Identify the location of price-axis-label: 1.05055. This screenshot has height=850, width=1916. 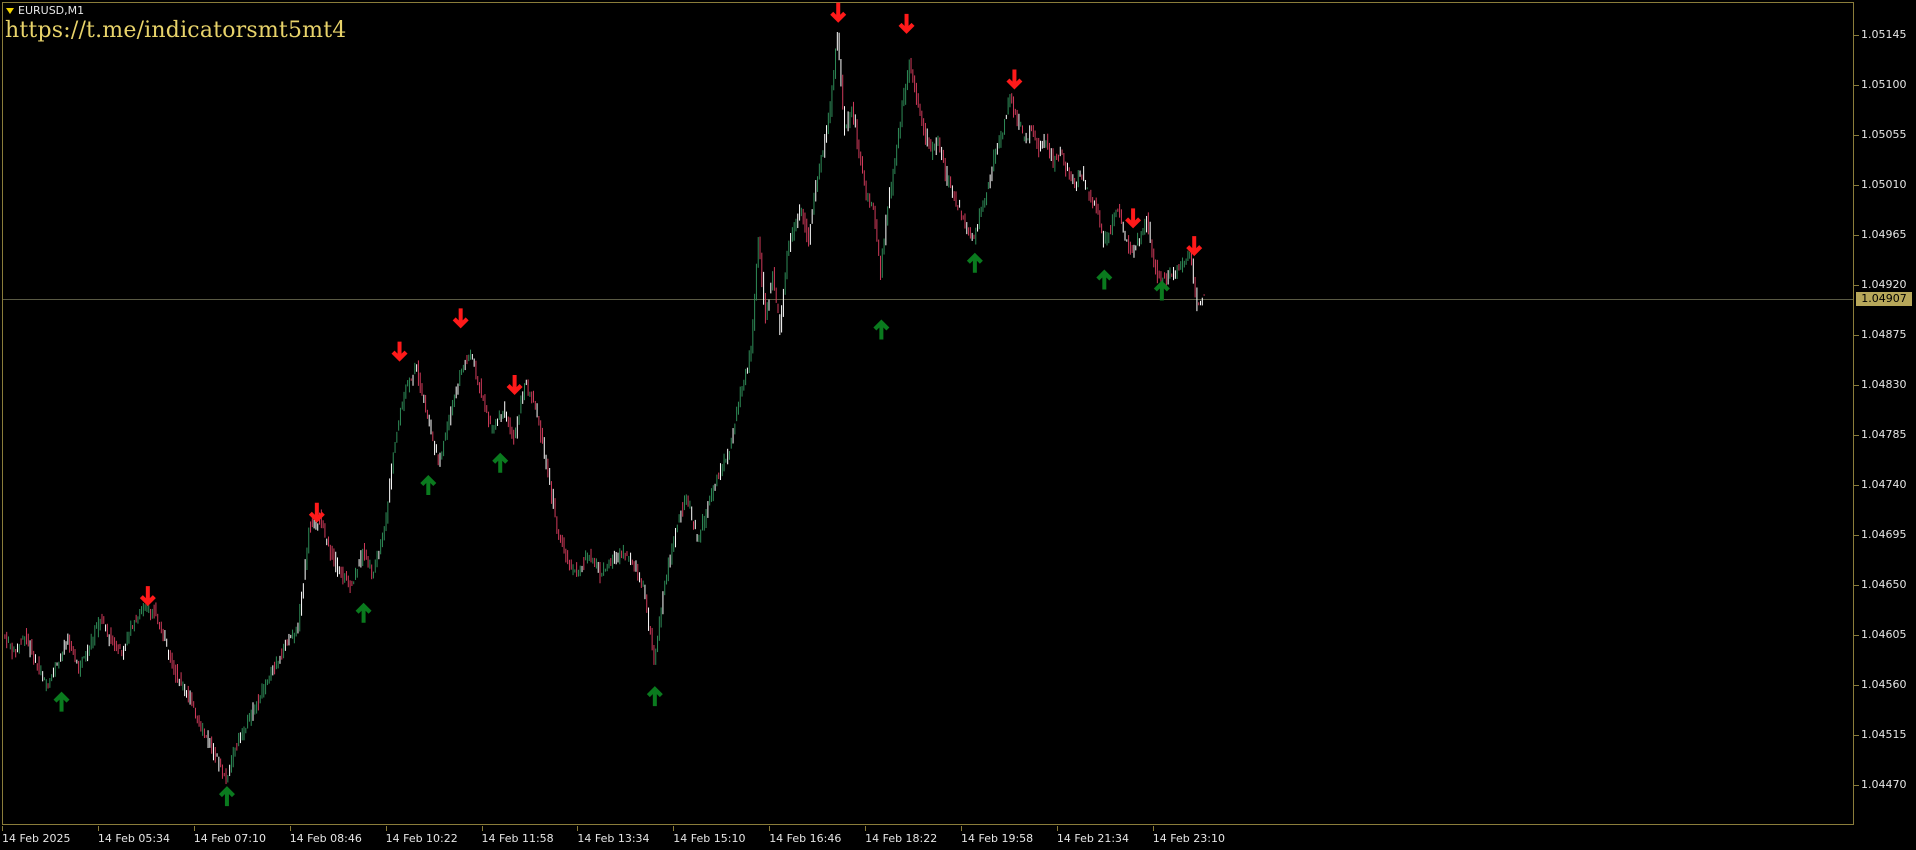
(1884, 134).